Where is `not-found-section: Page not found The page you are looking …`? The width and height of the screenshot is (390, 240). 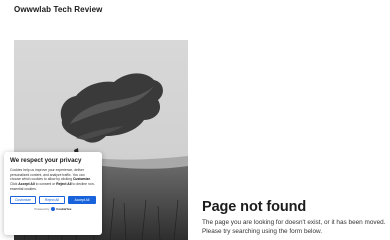
not-found-section: Page not found The page you are looking … is located at coordinates (296, 217).